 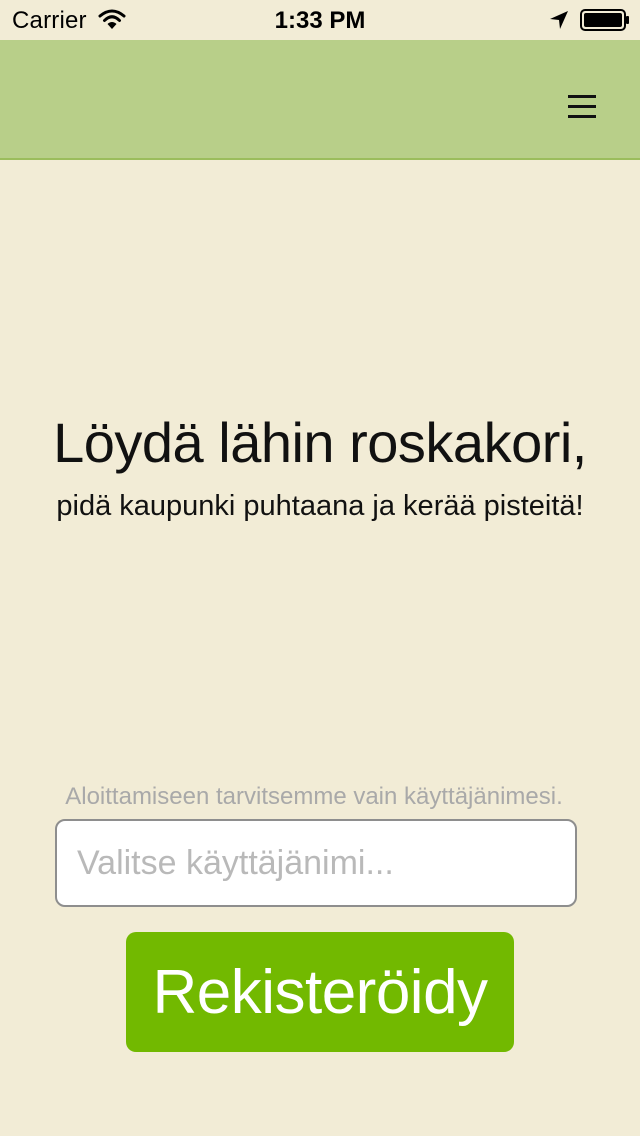 I want to click on hero-title: Löydä lähin roskakori,, so click(x=320, y=442).